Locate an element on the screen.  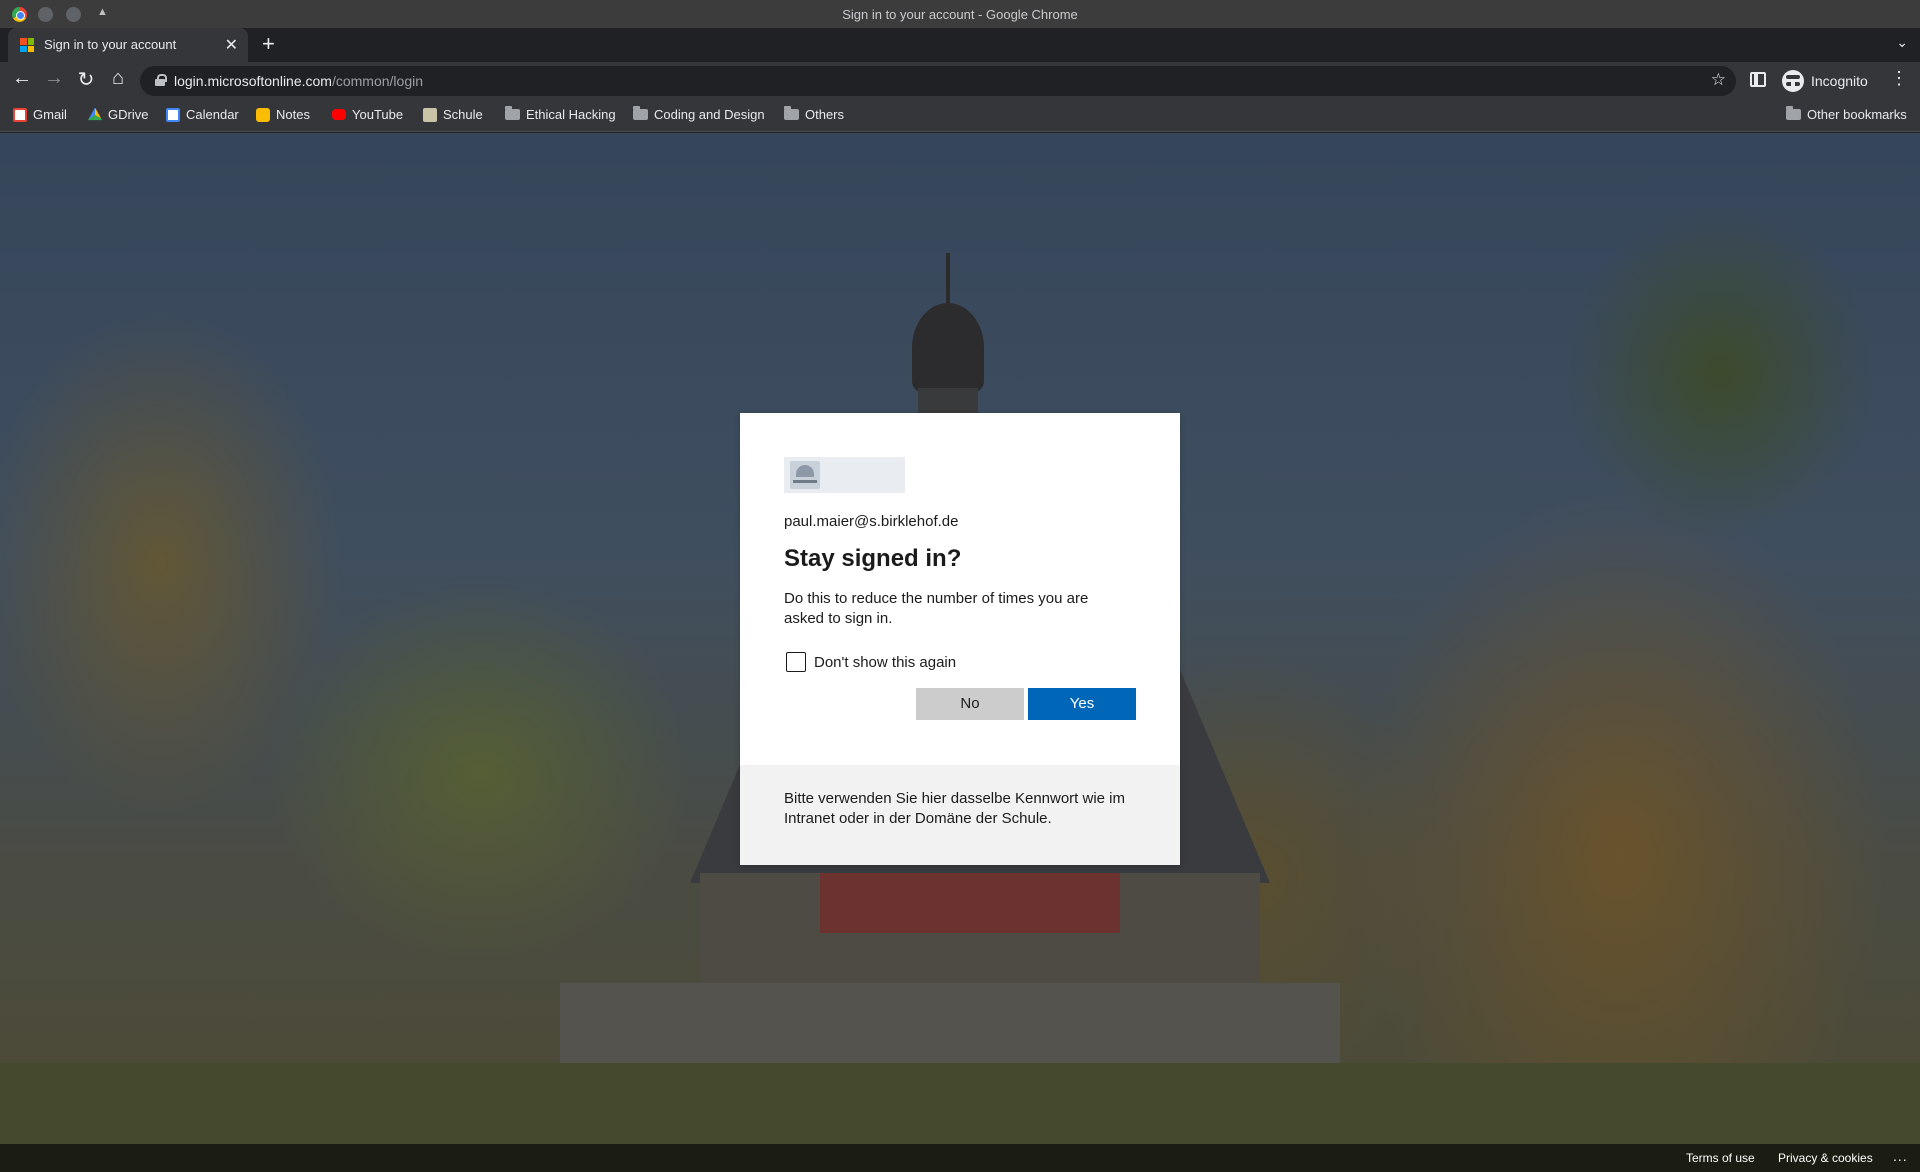
back-arrow-icon: ← is located at coordinates (22, 78).